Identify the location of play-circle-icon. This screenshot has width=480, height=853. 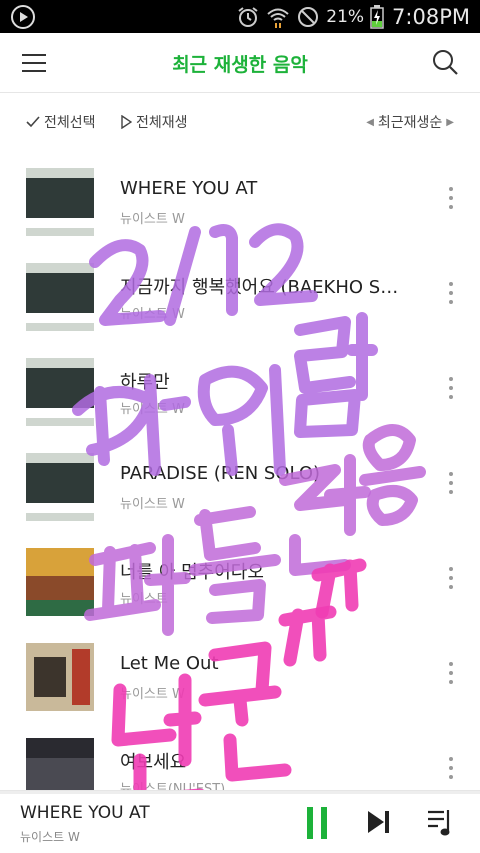
(23, 17).